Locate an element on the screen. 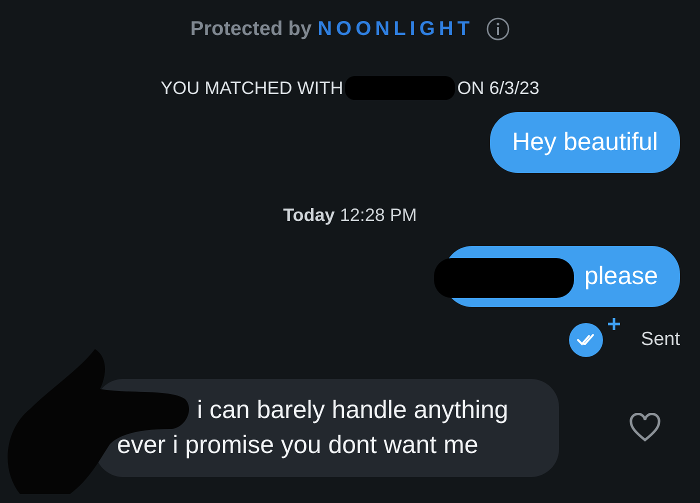 The image size is (700, 503). brand-logo: NOONLIGHT is located at coordinates (396, 29).